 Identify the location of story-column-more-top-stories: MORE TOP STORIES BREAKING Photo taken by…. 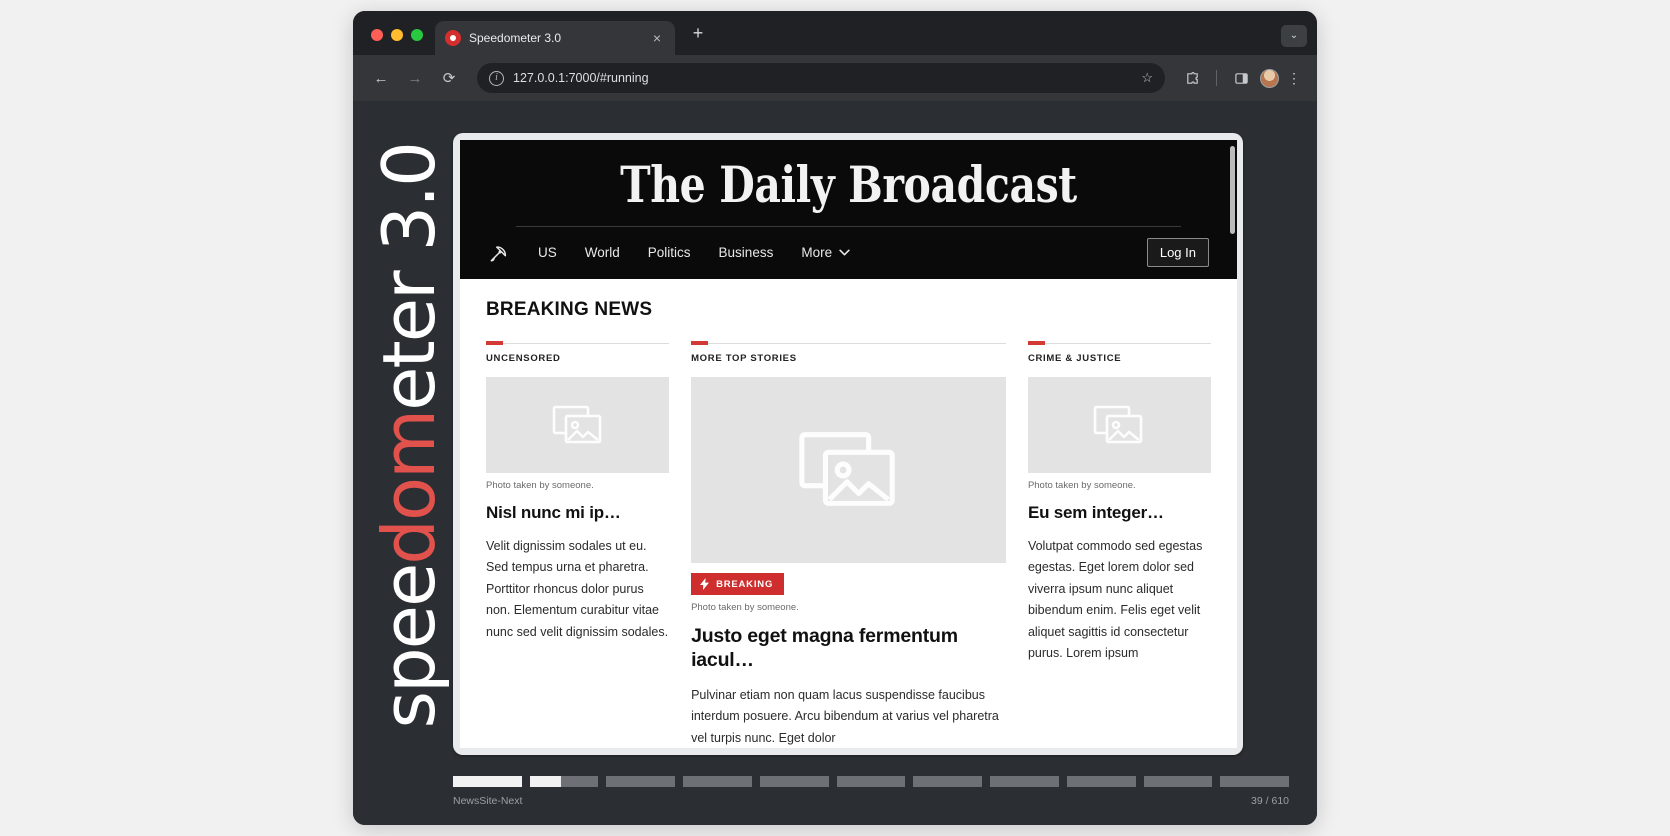
(848, 544).